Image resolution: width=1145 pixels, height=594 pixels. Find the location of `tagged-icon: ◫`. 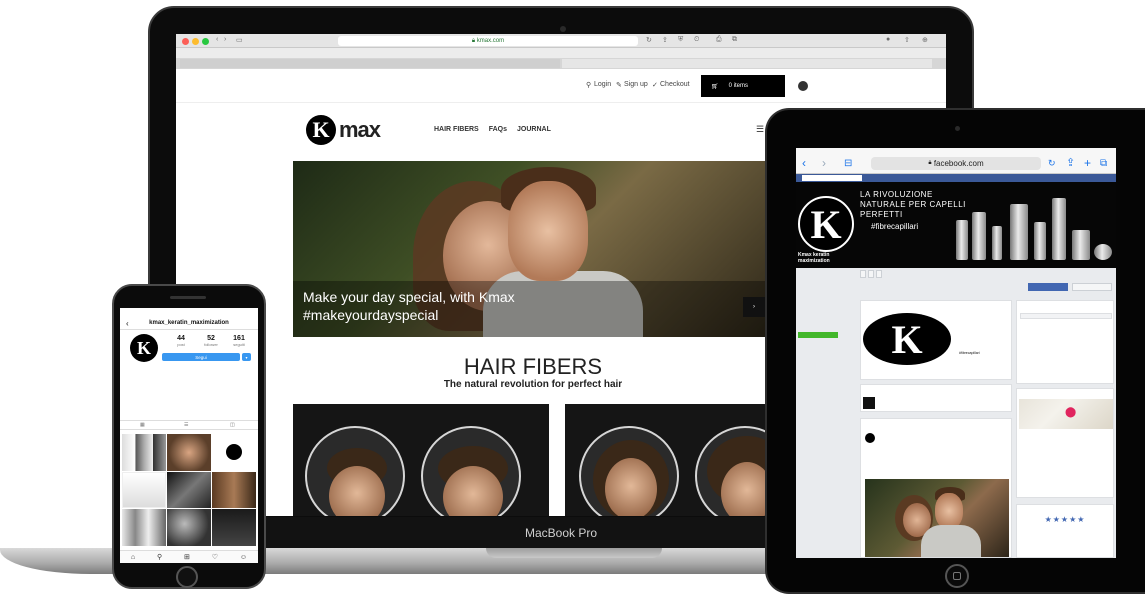

tagged-icon: ◫ is located at coordinates (232, 425).